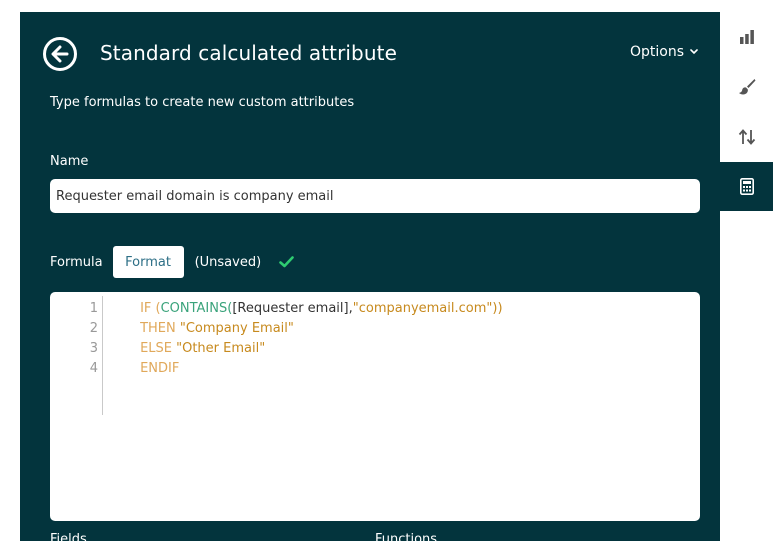 The width and height of the screenshot is (773, 541). I want to click on functions-label: Functions, so click(406, 536).